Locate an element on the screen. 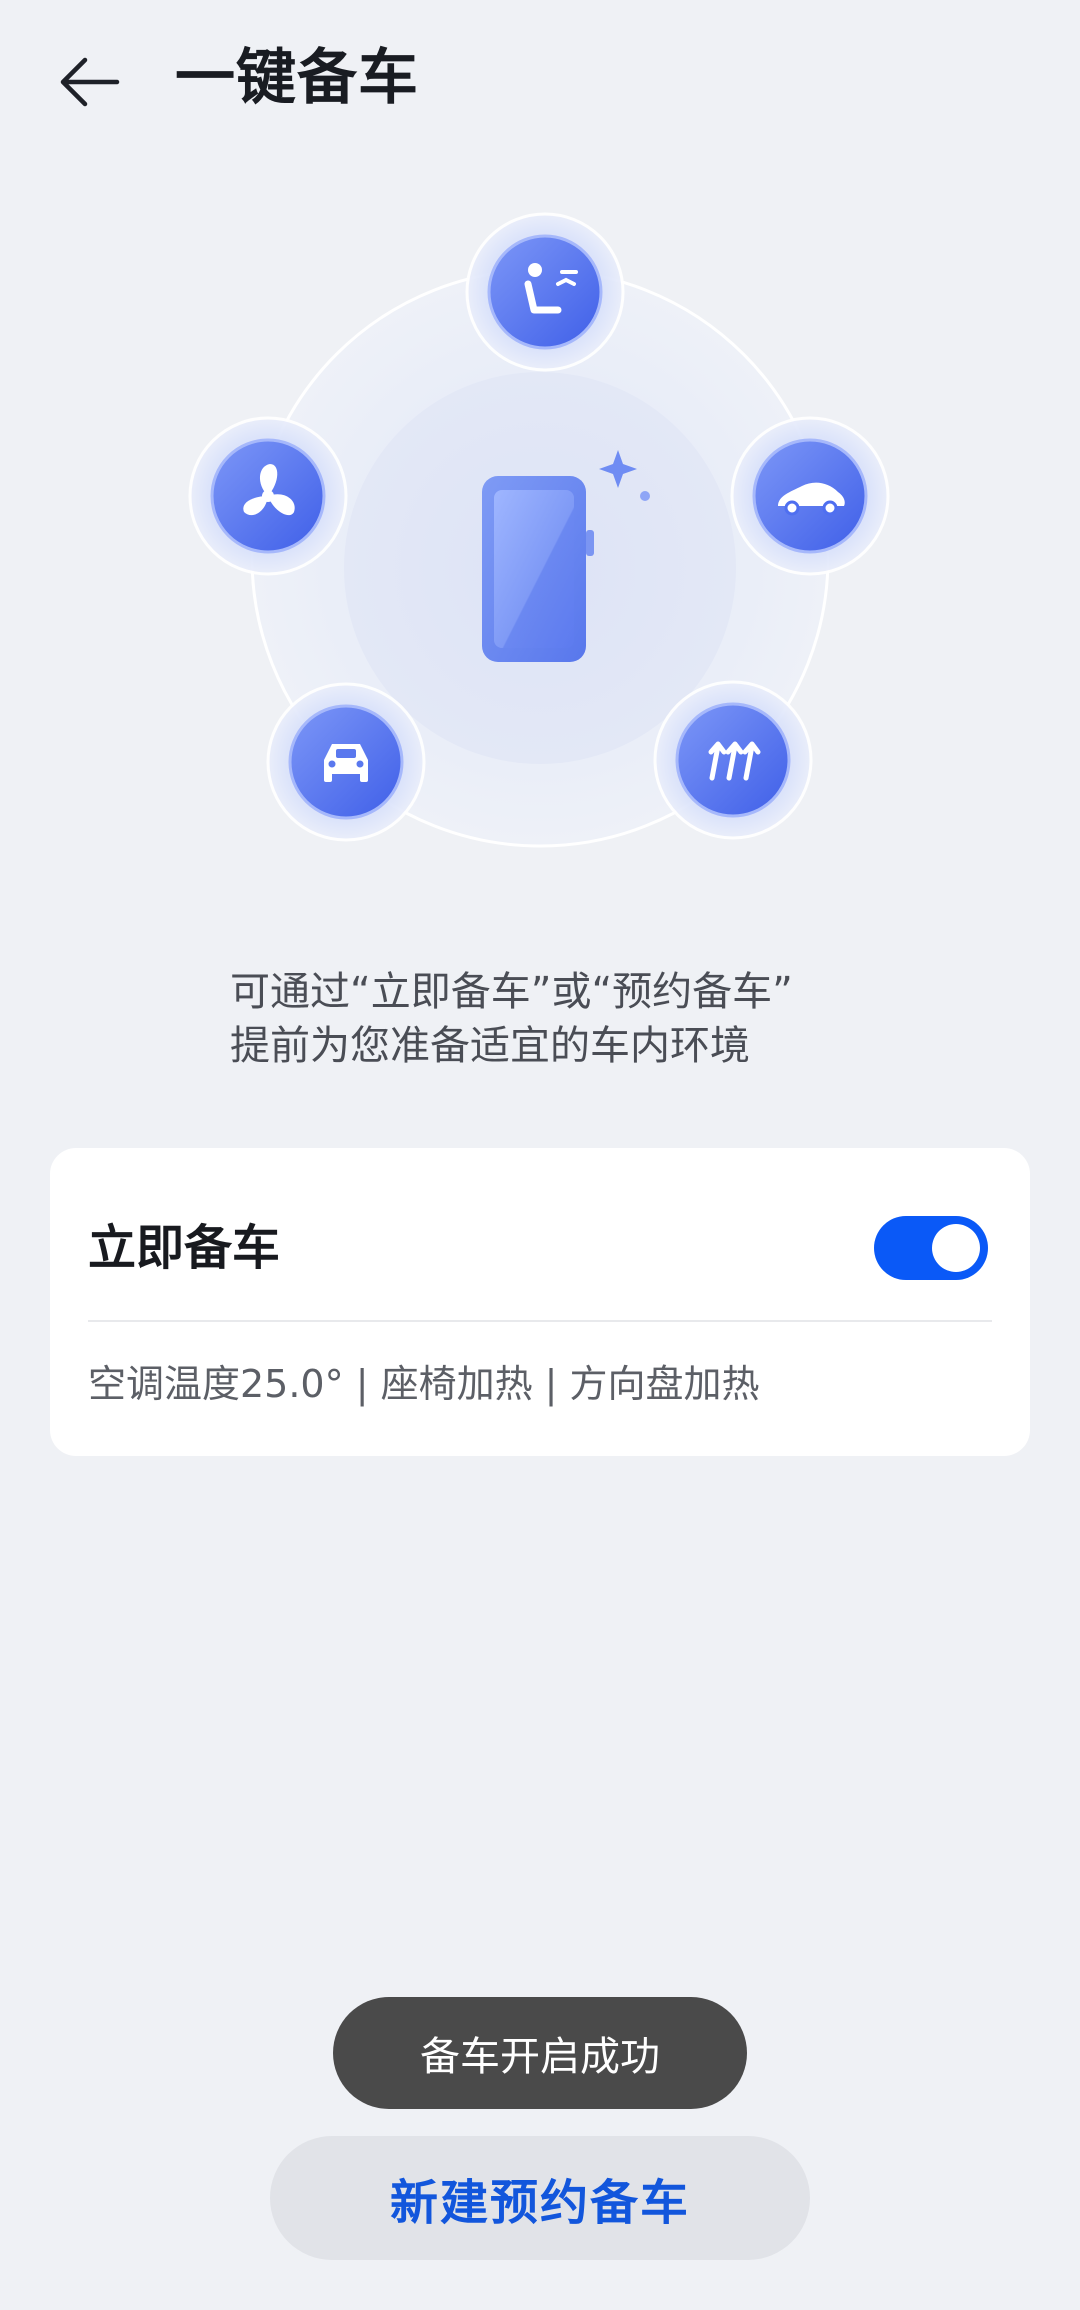 This screenshot has height=2310, width=1080. new-scheduled-prep-button: 新建预约备车 is located at coordinates (540, 2198).